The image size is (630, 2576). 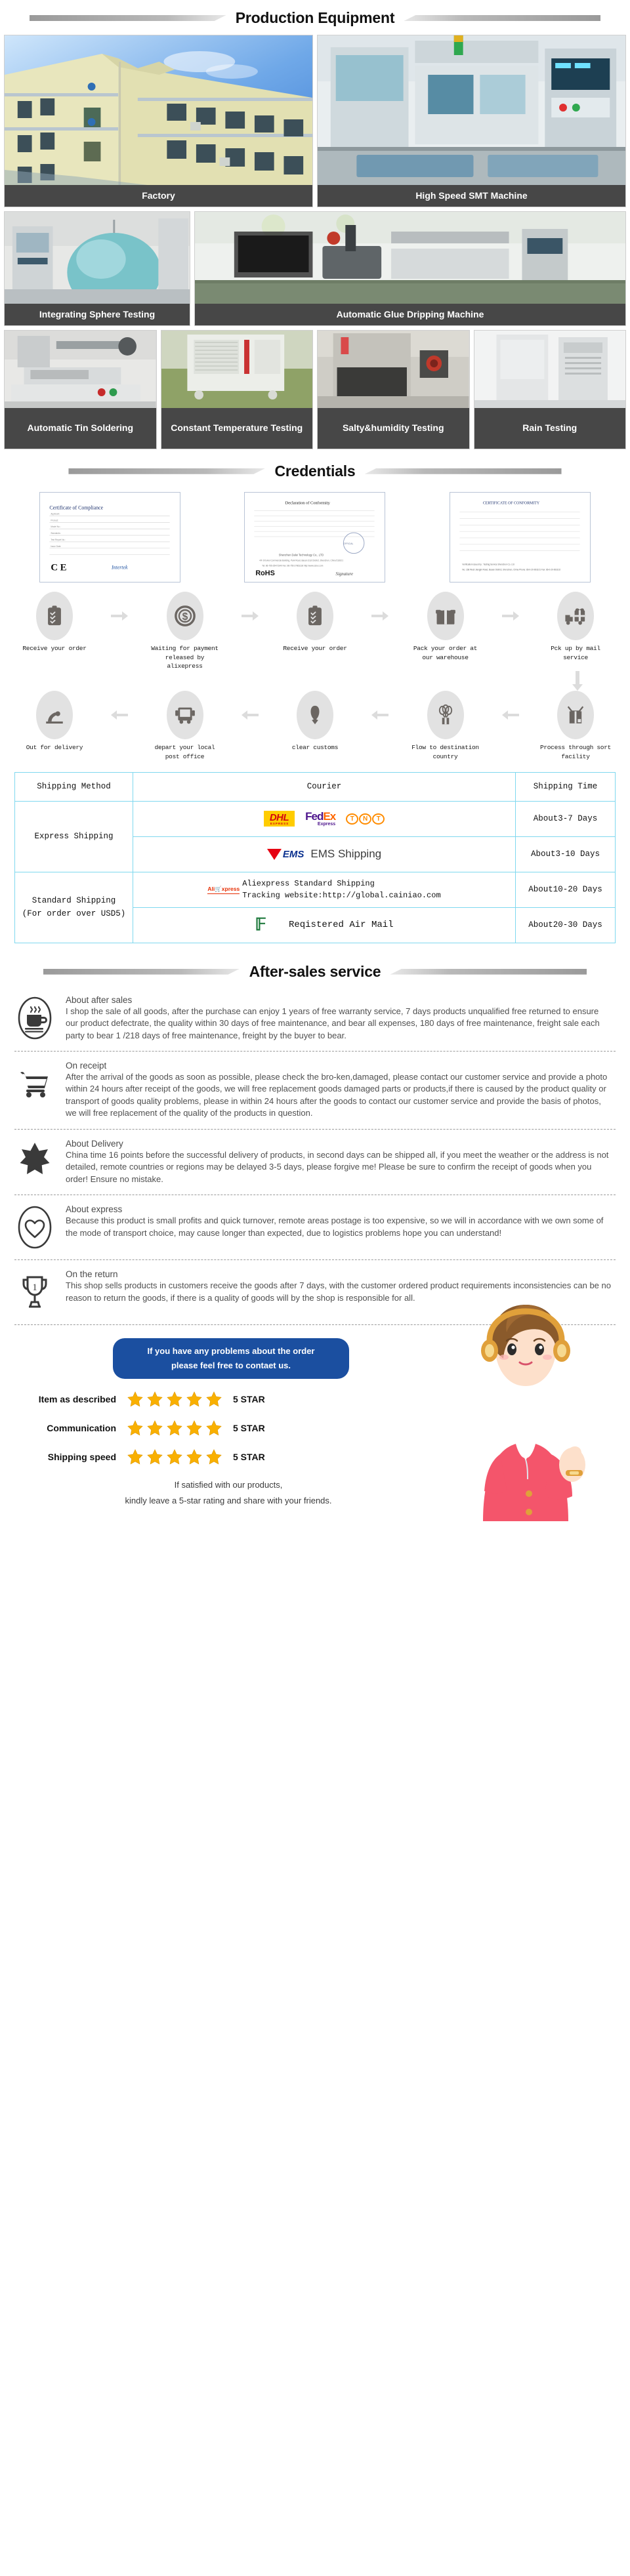 I want to click on flow-step-receive-order: Receive your order, so click(x=54, y=622).